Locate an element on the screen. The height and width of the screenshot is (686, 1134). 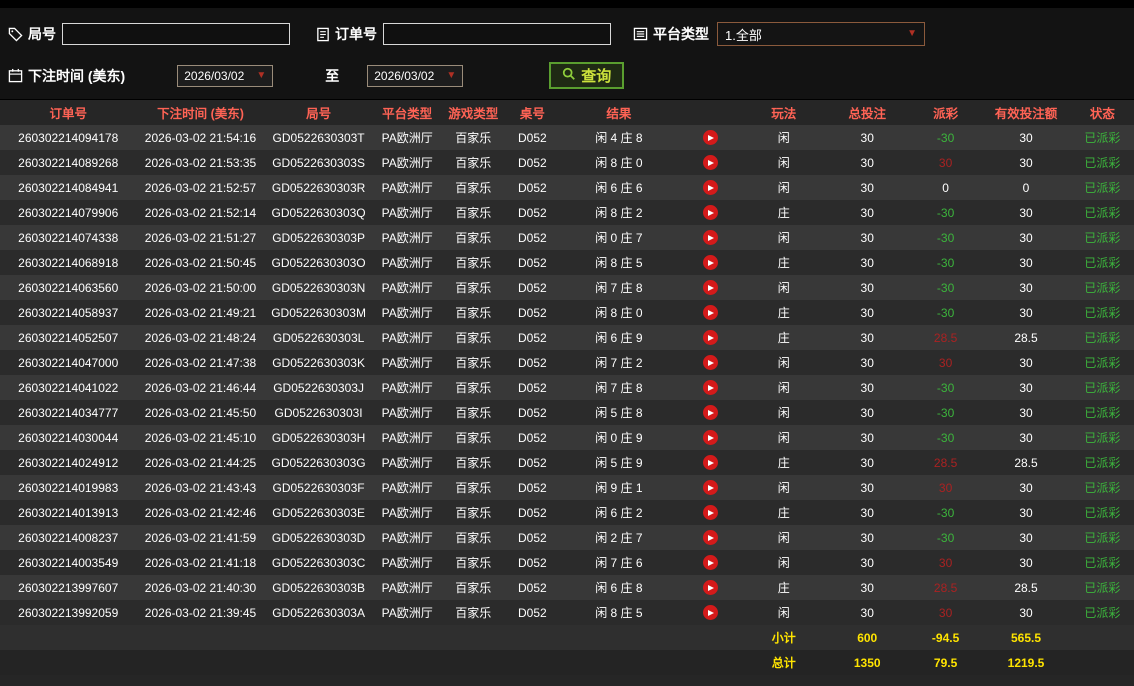
subtotal-status-spacer is located at coordinates (1102, 637).